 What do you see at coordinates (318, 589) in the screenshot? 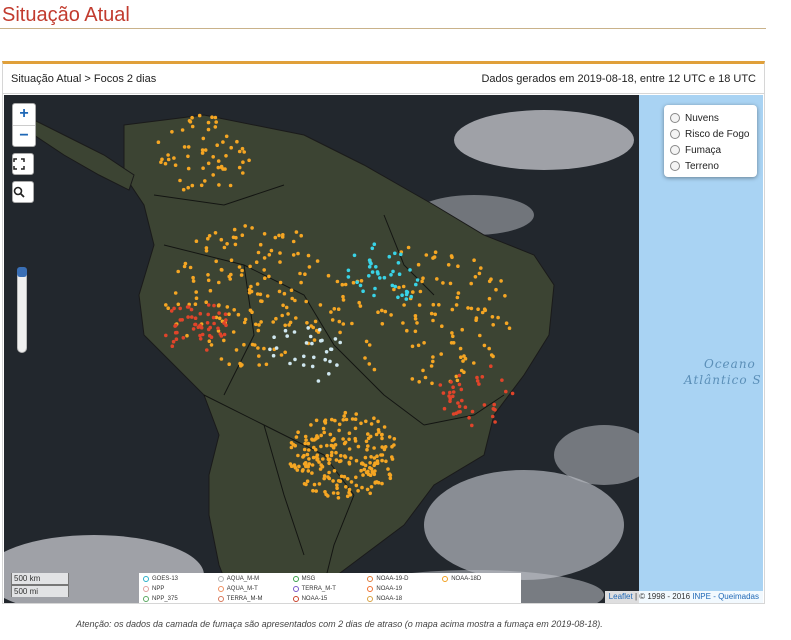
I see `legend-label: TERRA_M-T` at bounding box center [318, 589].